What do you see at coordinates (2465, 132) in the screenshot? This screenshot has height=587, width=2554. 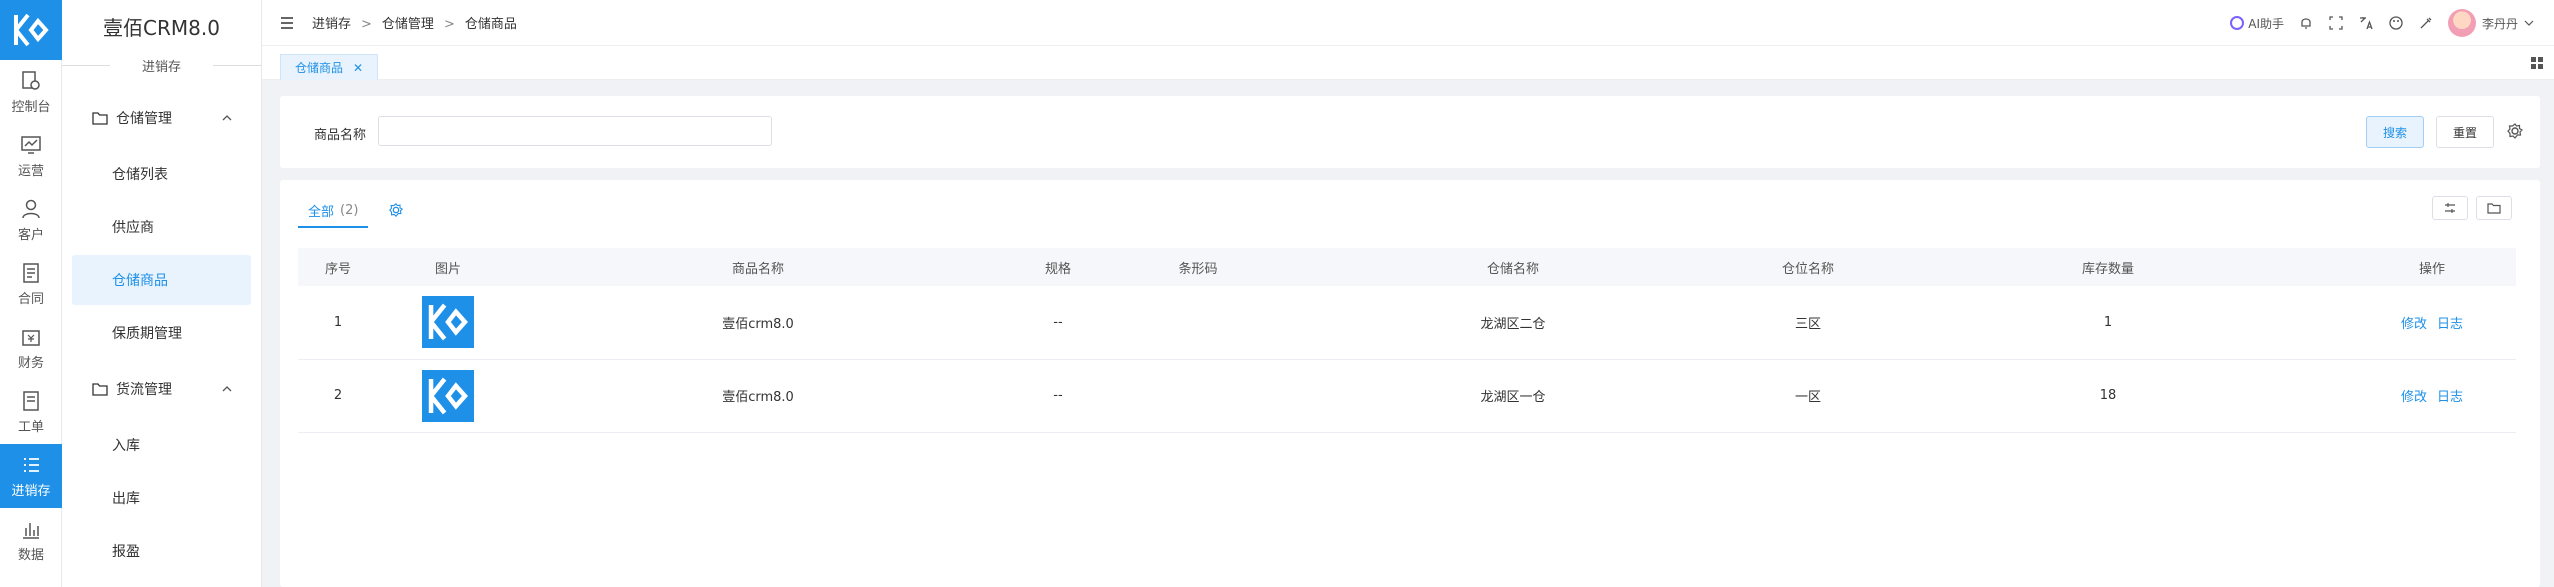 I see `reset-button: 重置` at bounding box center [2465, 132].